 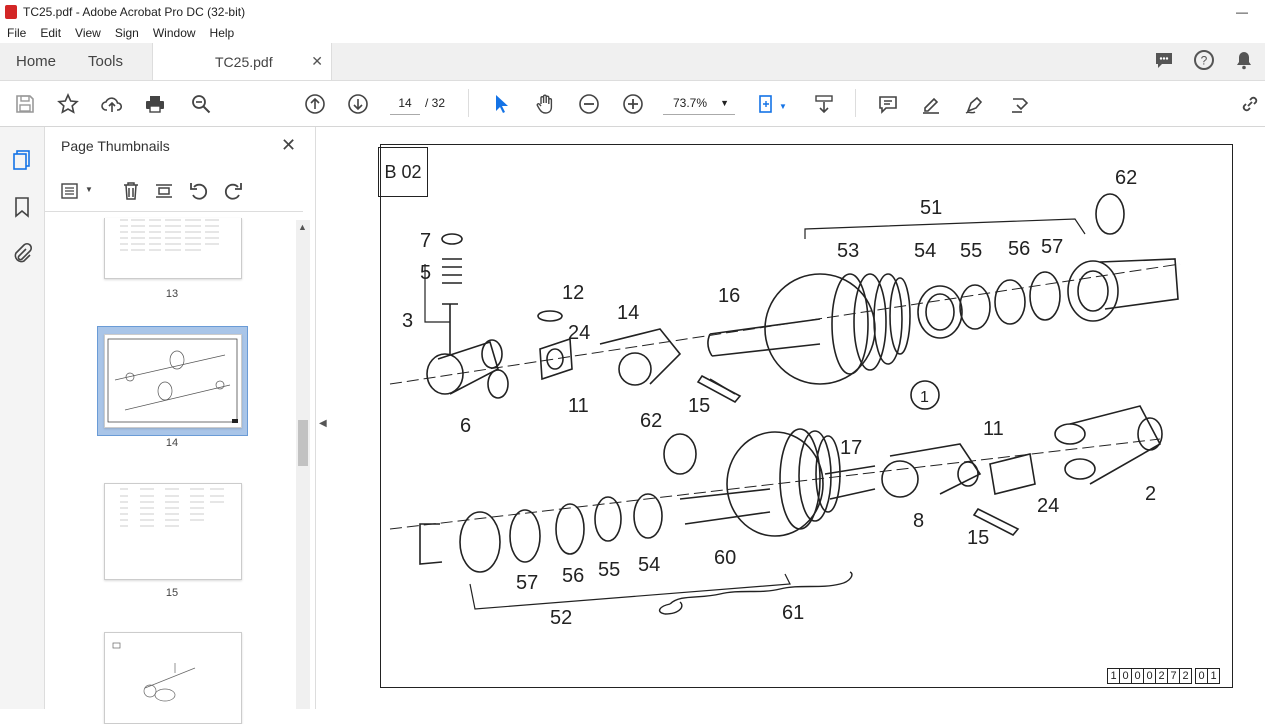 I want to click on menu-edit: Edit, so click(x=50, y=33).